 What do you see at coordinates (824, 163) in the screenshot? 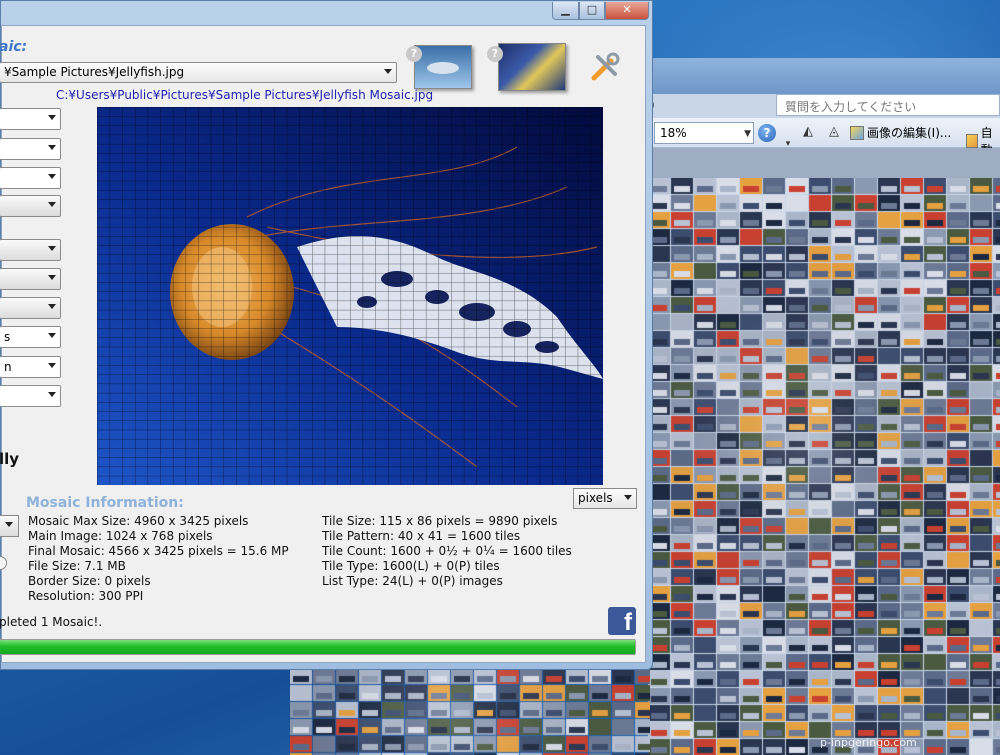
I see `document-ruler-area` at bounding box center [824, 163].